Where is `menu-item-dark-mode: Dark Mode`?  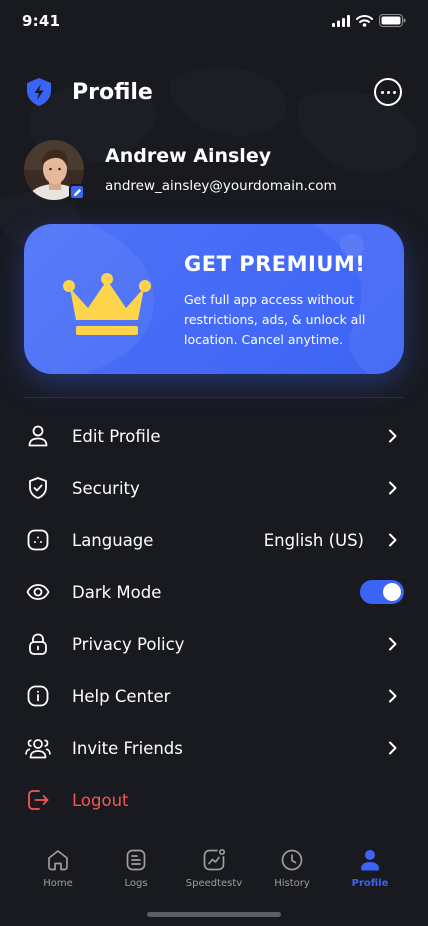 menu-item-dark-mode: Dark Mode is located at coordinates (214, 592).